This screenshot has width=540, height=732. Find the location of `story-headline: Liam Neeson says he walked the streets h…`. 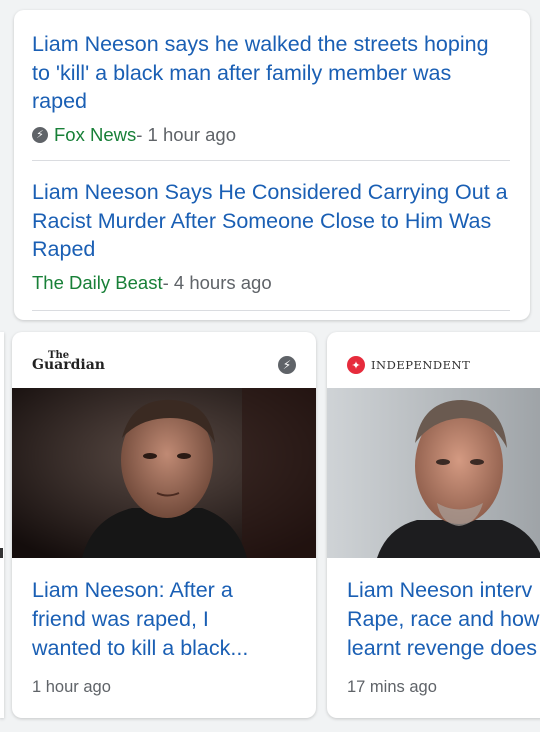

story-headline: Liam Neeson says he walked the streets h… is located at coordinates (271, 73).